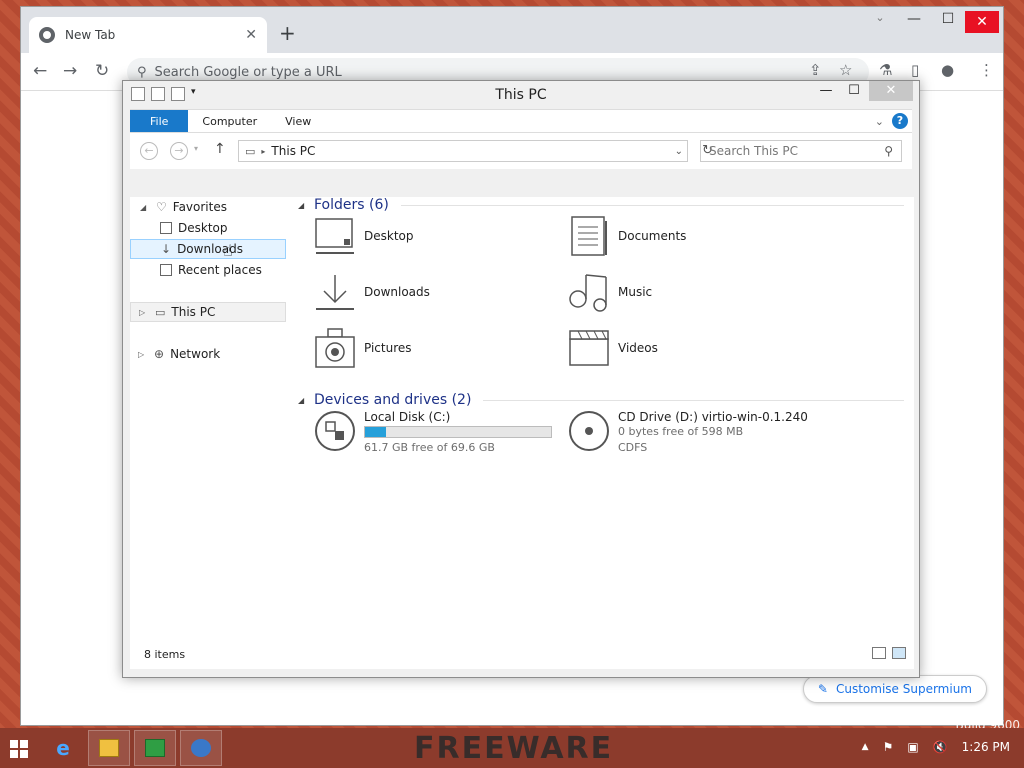 This screenshot has width=1024, height=768. Describe the element at coordinates (334, 236) in the screenshot. I see `desktop-folder-icon` at that location.